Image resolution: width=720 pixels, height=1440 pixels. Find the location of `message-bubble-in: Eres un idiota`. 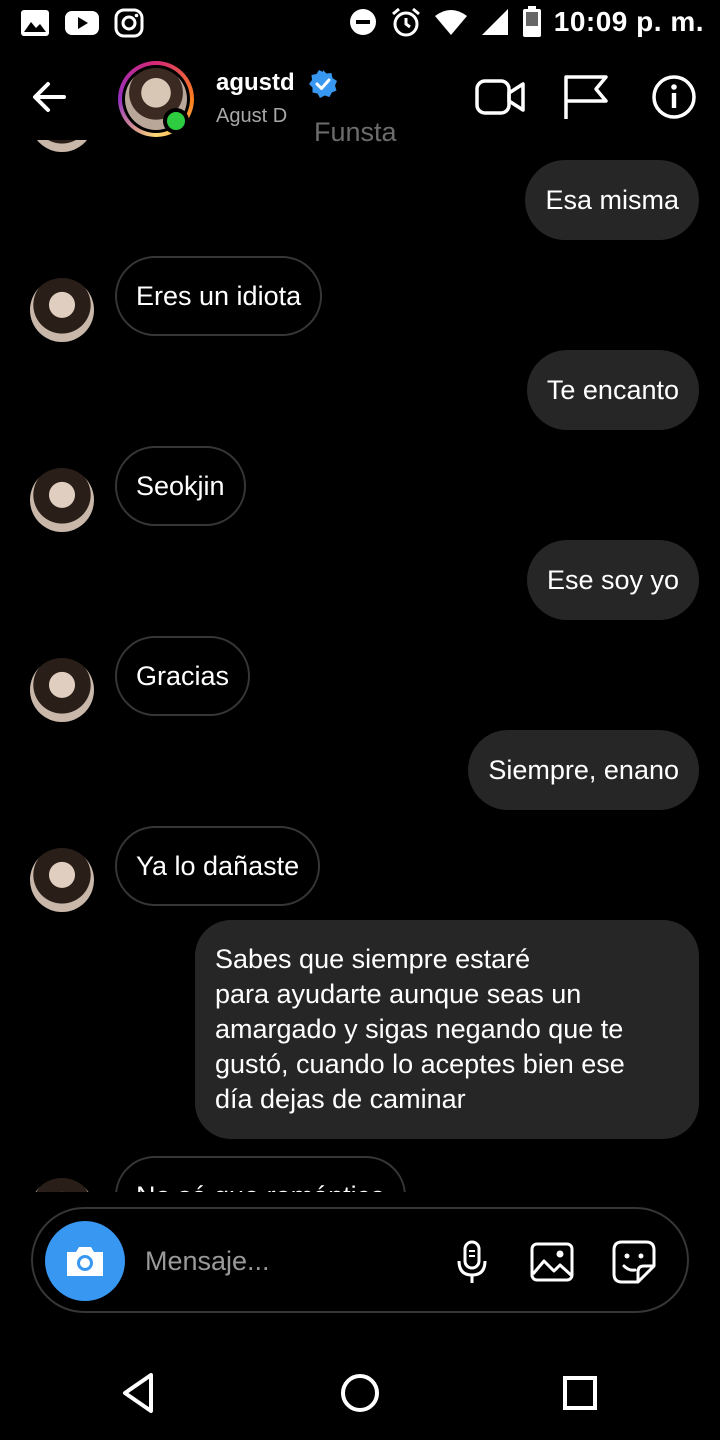

message-bubble-in: Eres un idiota is located at coordinates (219, 296).